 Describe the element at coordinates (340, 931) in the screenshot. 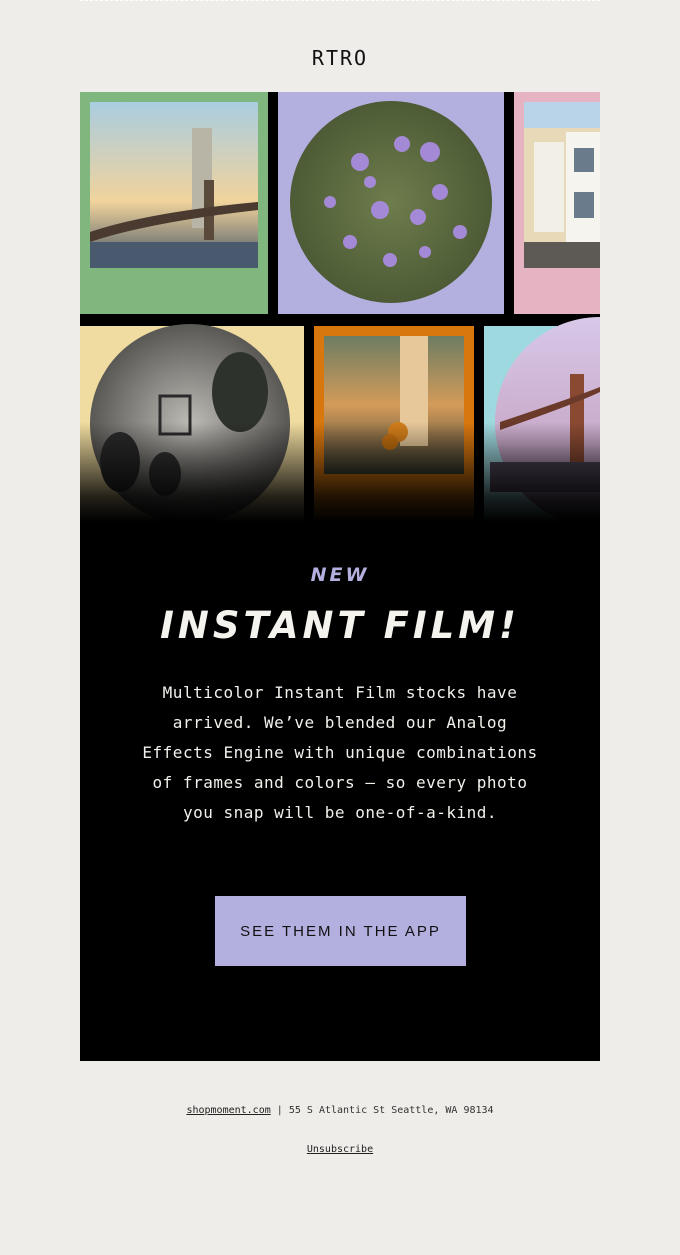

I see `see-in-app-button: SEE THEM IN THE APP` at that location.